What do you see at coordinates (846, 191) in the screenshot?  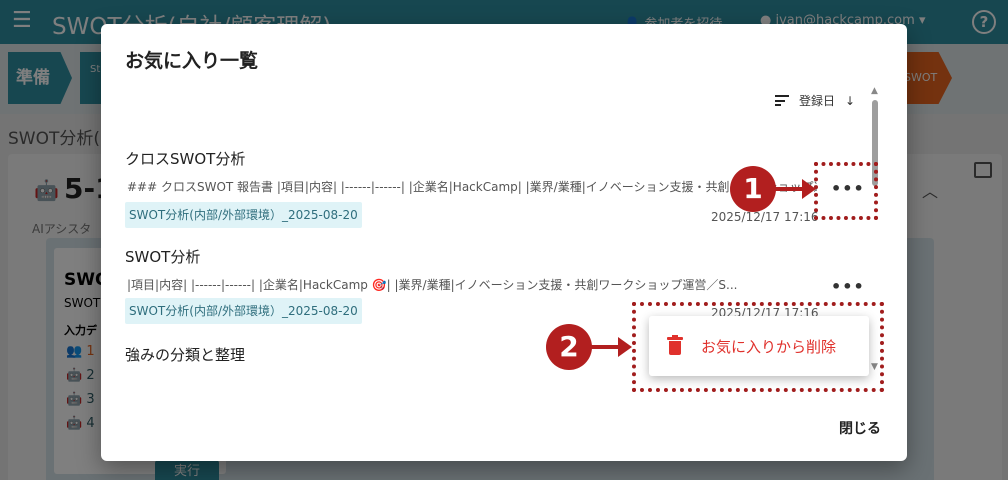 I see `highlight-box-more-options` at bounding box center [846, 191].